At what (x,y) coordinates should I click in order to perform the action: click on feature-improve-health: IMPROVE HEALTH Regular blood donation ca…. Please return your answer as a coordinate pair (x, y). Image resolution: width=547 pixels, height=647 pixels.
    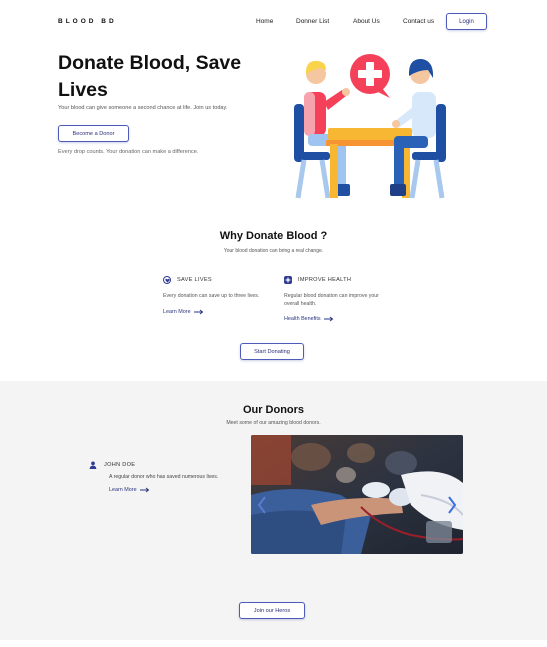
    Looking at the image, I should click on (339, 299).